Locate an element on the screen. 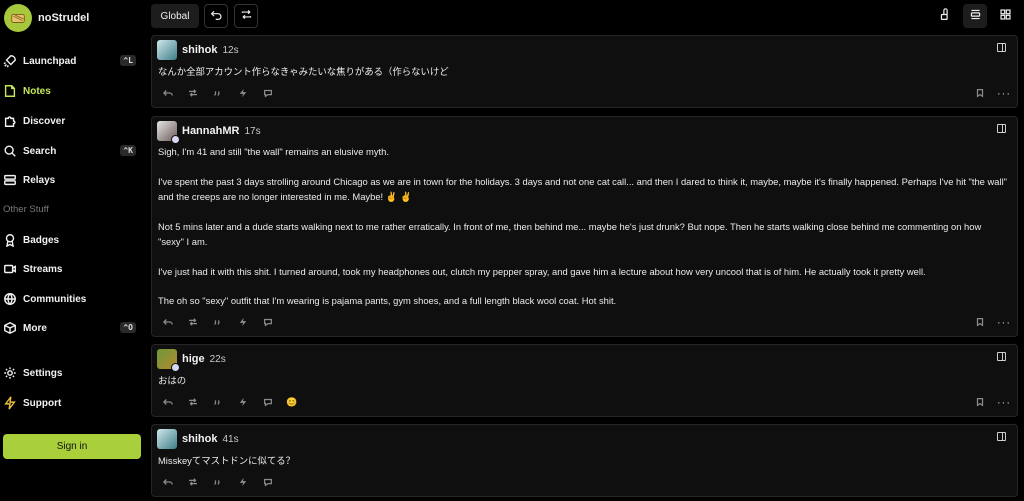 The width and height of the screenshot is (1024, 501). gear-icon is located at coordinates (10, 373).